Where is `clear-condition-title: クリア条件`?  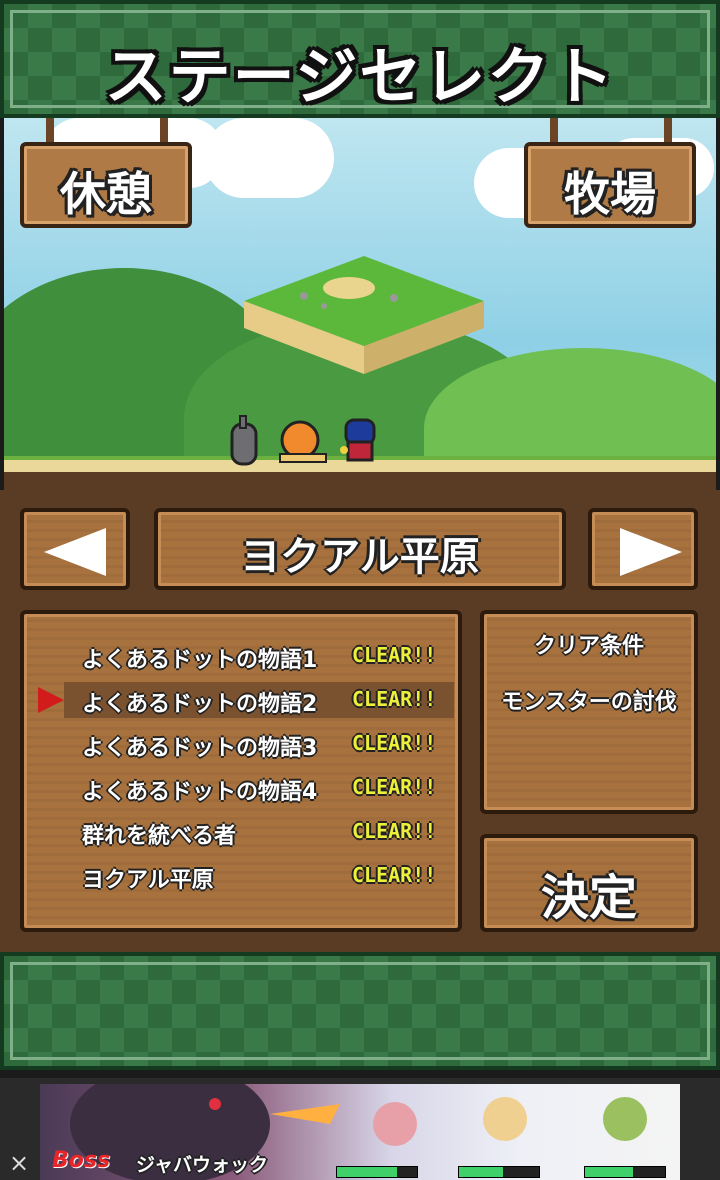
clear-condition-title: クリア条件 is located at coordinates (588, 646).